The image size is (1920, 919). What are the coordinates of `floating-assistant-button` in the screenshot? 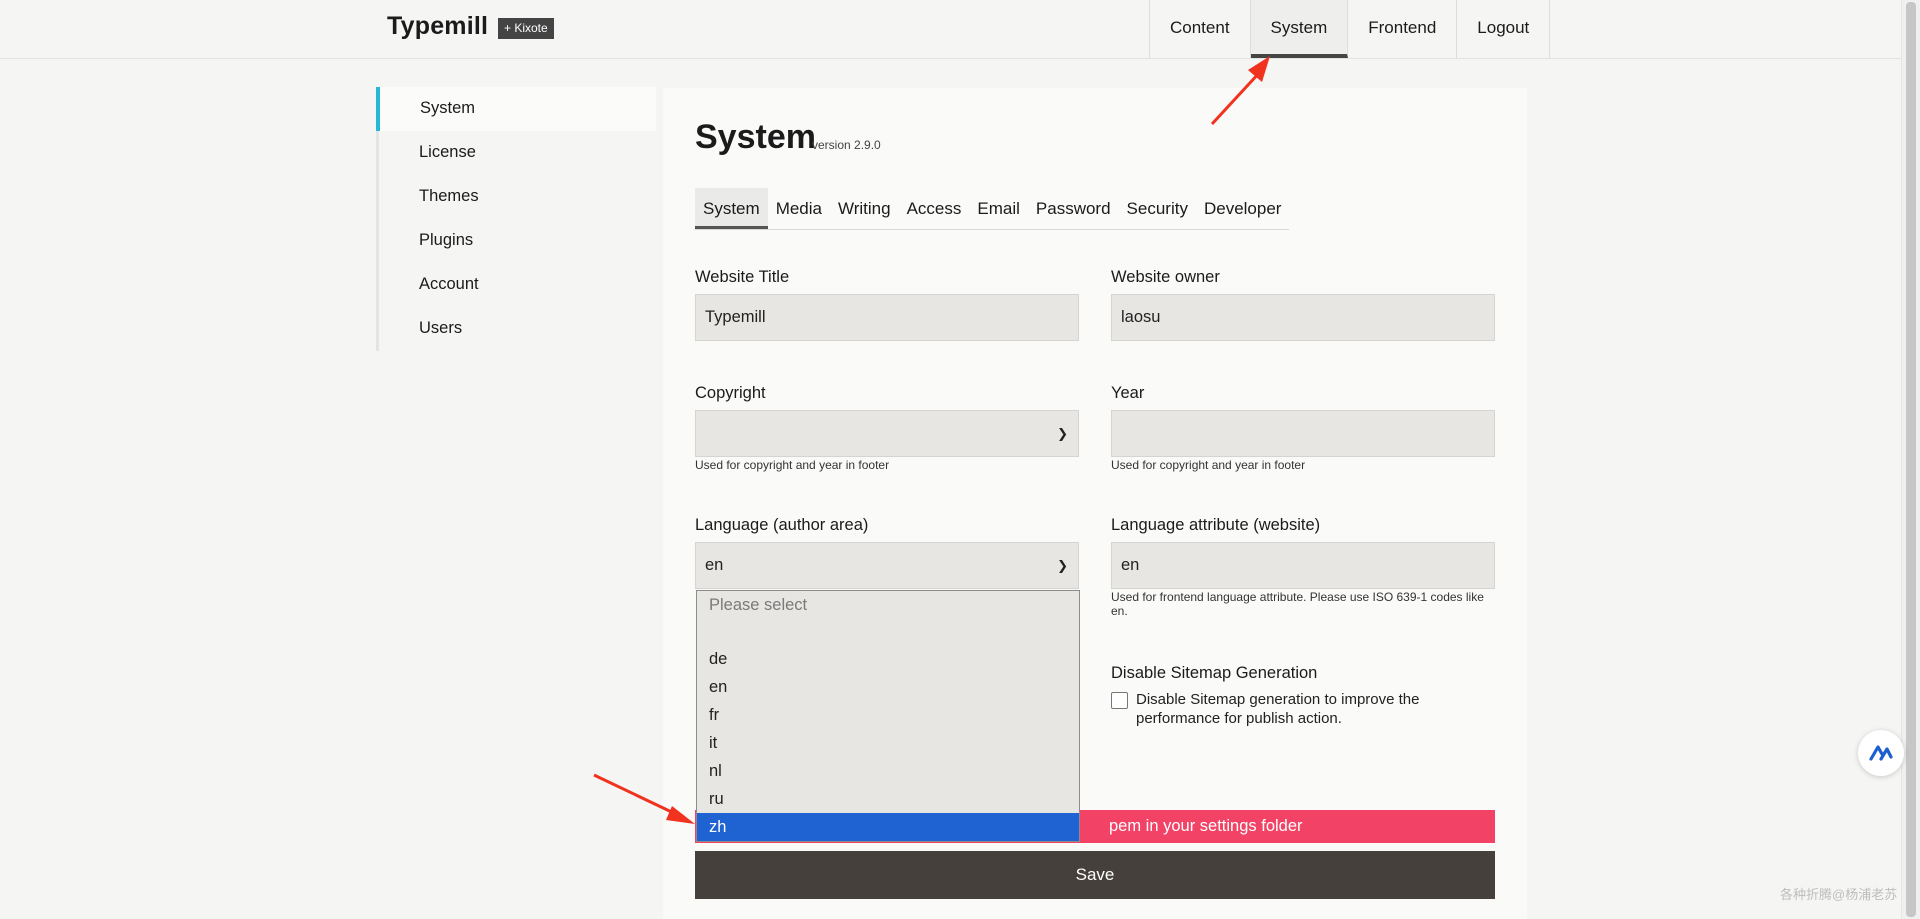 It's located at (1881, 753).